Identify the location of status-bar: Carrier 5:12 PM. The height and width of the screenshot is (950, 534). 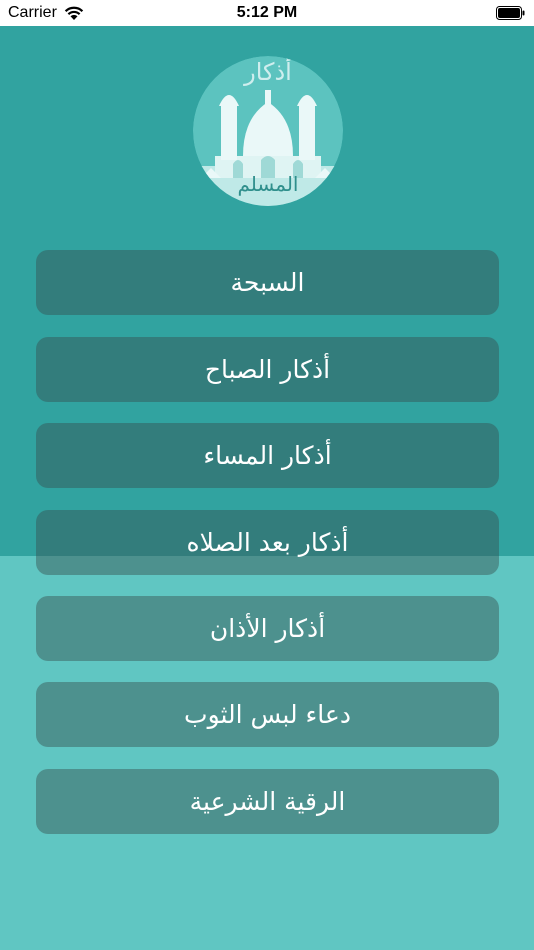
(267, 13).